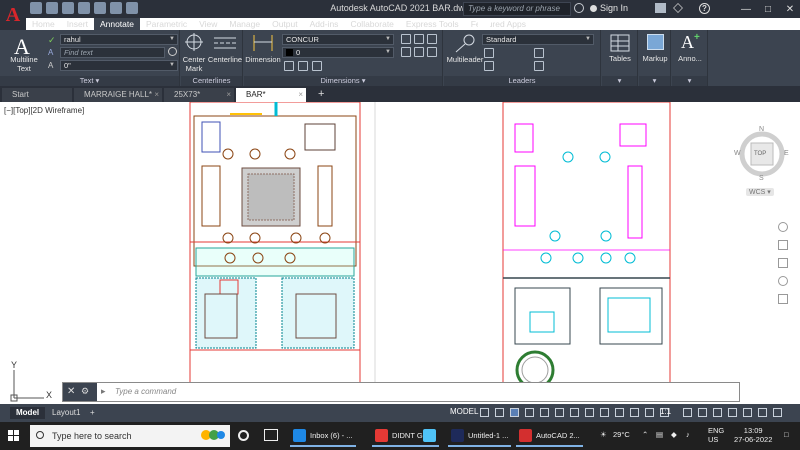 This screenshot has height=450, width=800. What do you see at coordinates (620, 58) in the screenshot?
I see `tables-button: Tables` at bounding box center [620, 58].